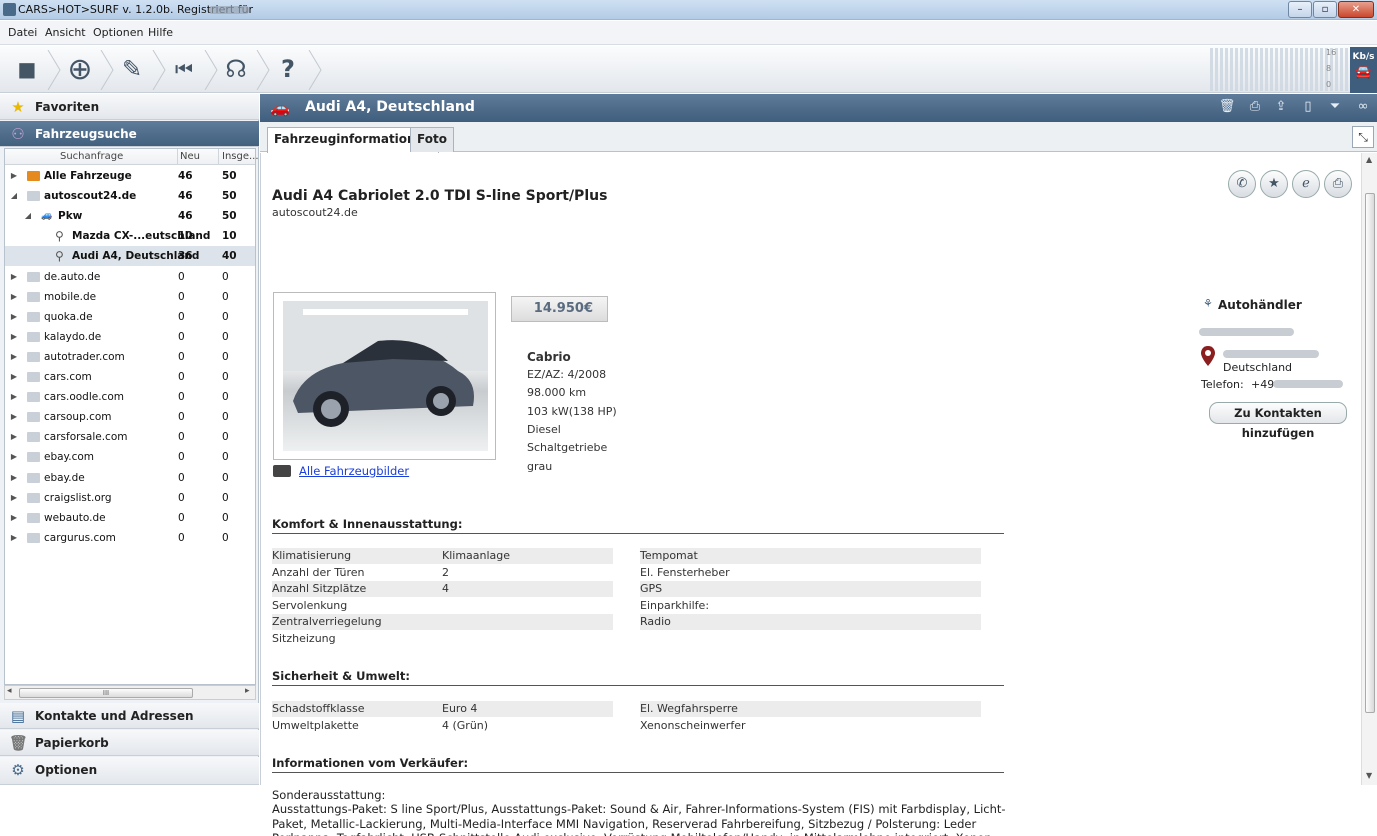  What do you see at coordinates (130, 176) in the screenshot?
I see `tree-row: ▶ Alle Fahrzeuge 46 50` at bounding box center [130, 176].